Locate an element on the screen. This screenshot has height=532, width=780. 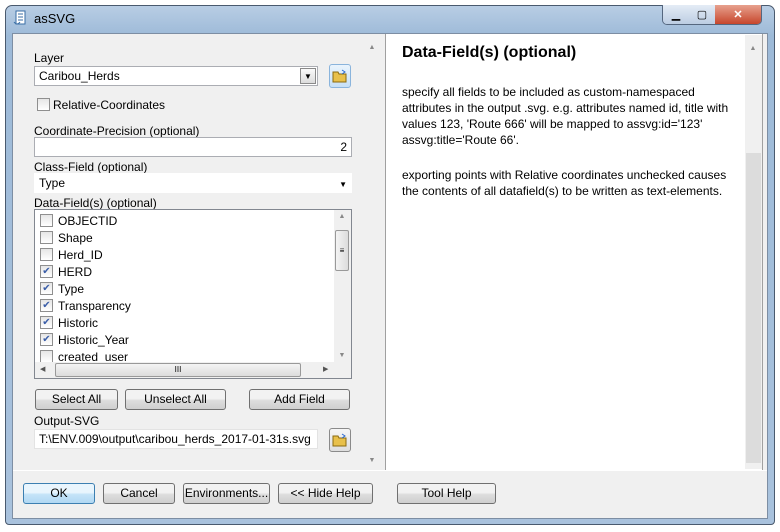
add-field-button: Add Field is located at coordinates (299, 399).